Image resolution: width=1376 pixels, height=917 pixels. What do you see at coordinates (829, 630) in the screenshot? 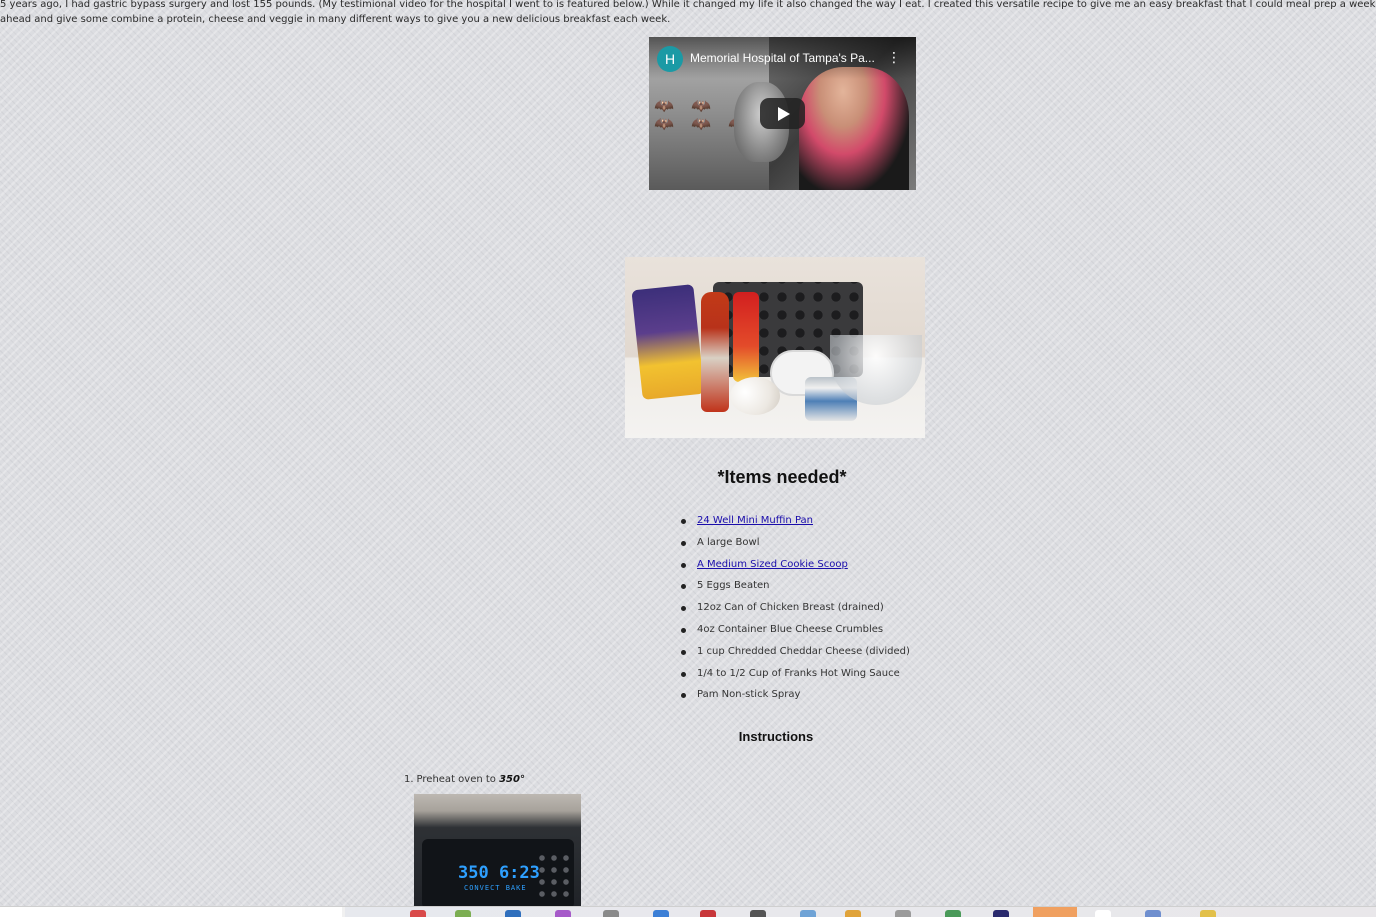
I see `list-item: 4oz Container Blue Cheese Crumbles` at bounding box center [829, 630].